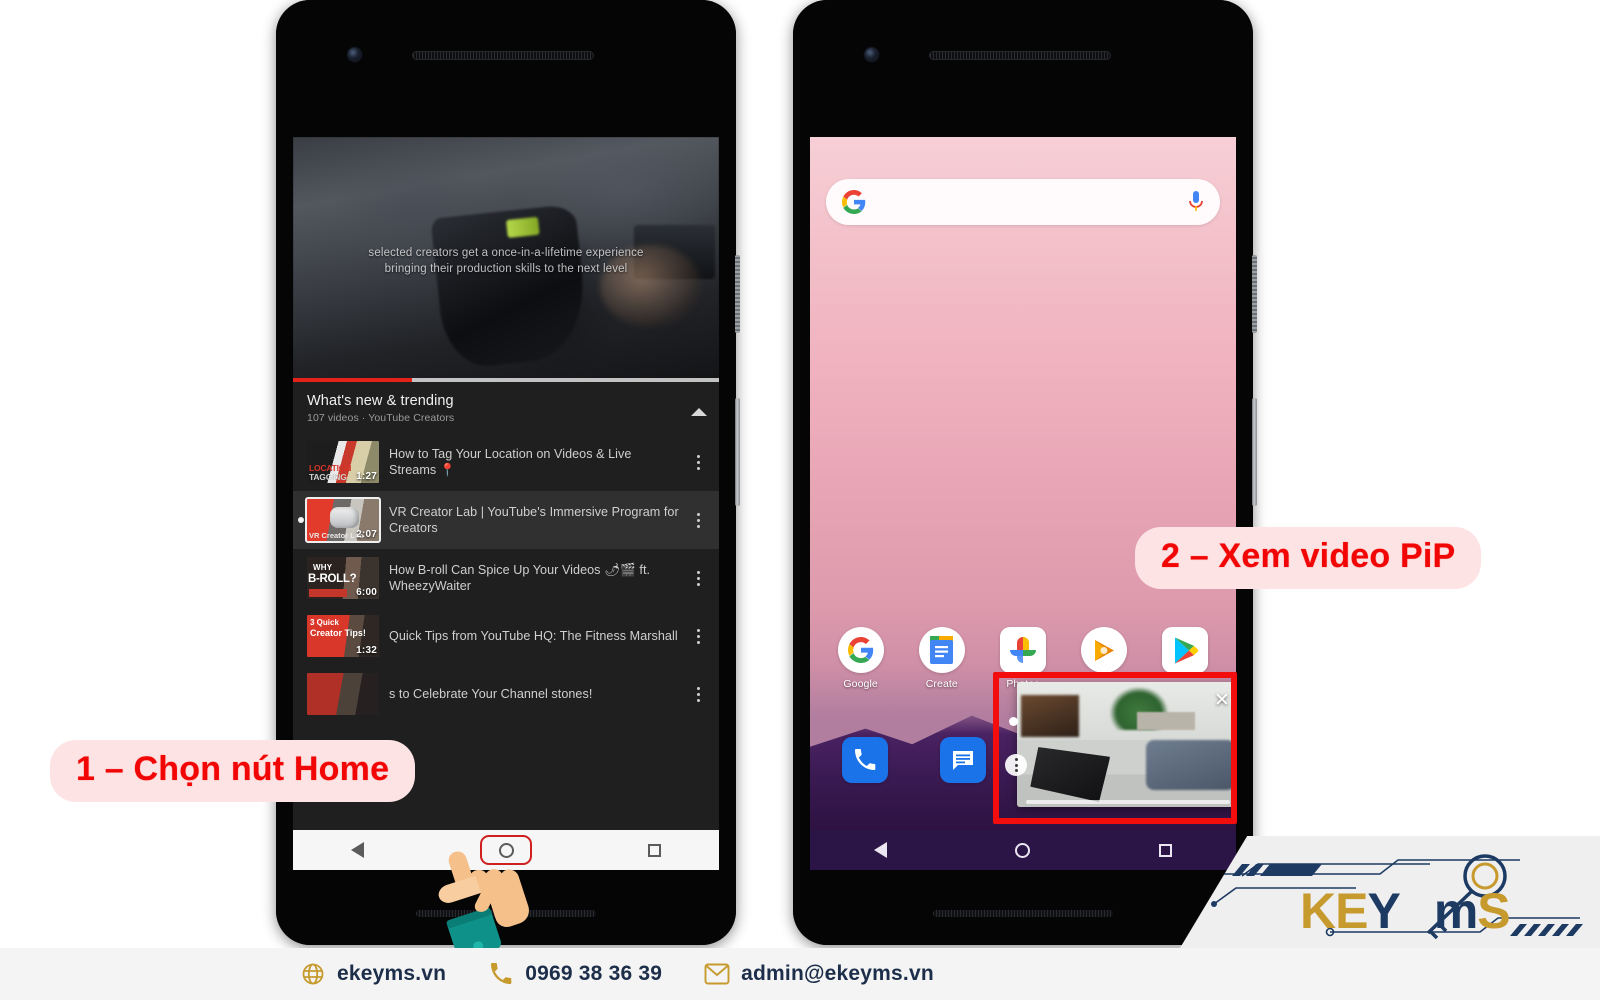 Image resolution: width=1600 pixels, height=1000 pixels. I want to click on right-phone-navbar, so click(1023, 850).